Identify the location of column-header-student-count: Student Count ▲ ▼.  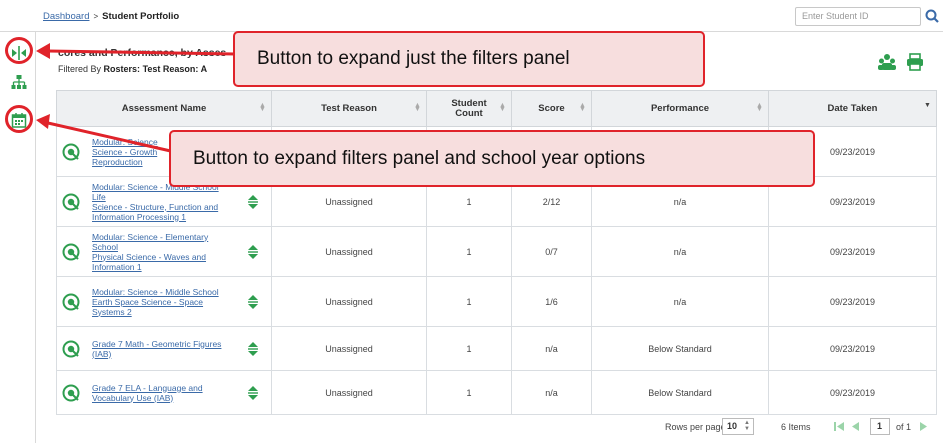
(469, 108).